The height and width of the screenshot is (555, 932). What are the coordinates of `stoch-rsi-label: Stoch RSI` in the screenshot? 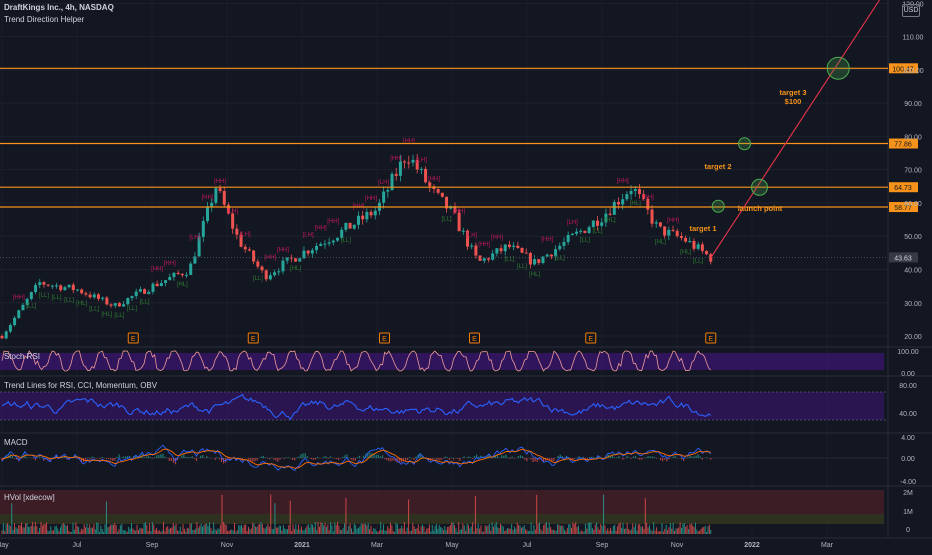 It's located at (22, 356).